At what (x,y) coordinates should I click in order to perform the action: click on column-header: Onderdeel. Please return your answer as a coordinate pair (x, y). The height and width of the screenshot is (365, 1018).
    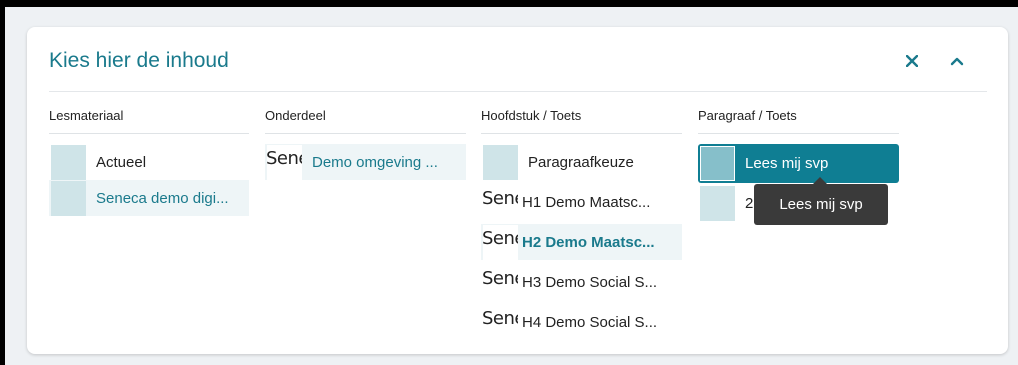
    Looking at the image, I should click on (365, 120).